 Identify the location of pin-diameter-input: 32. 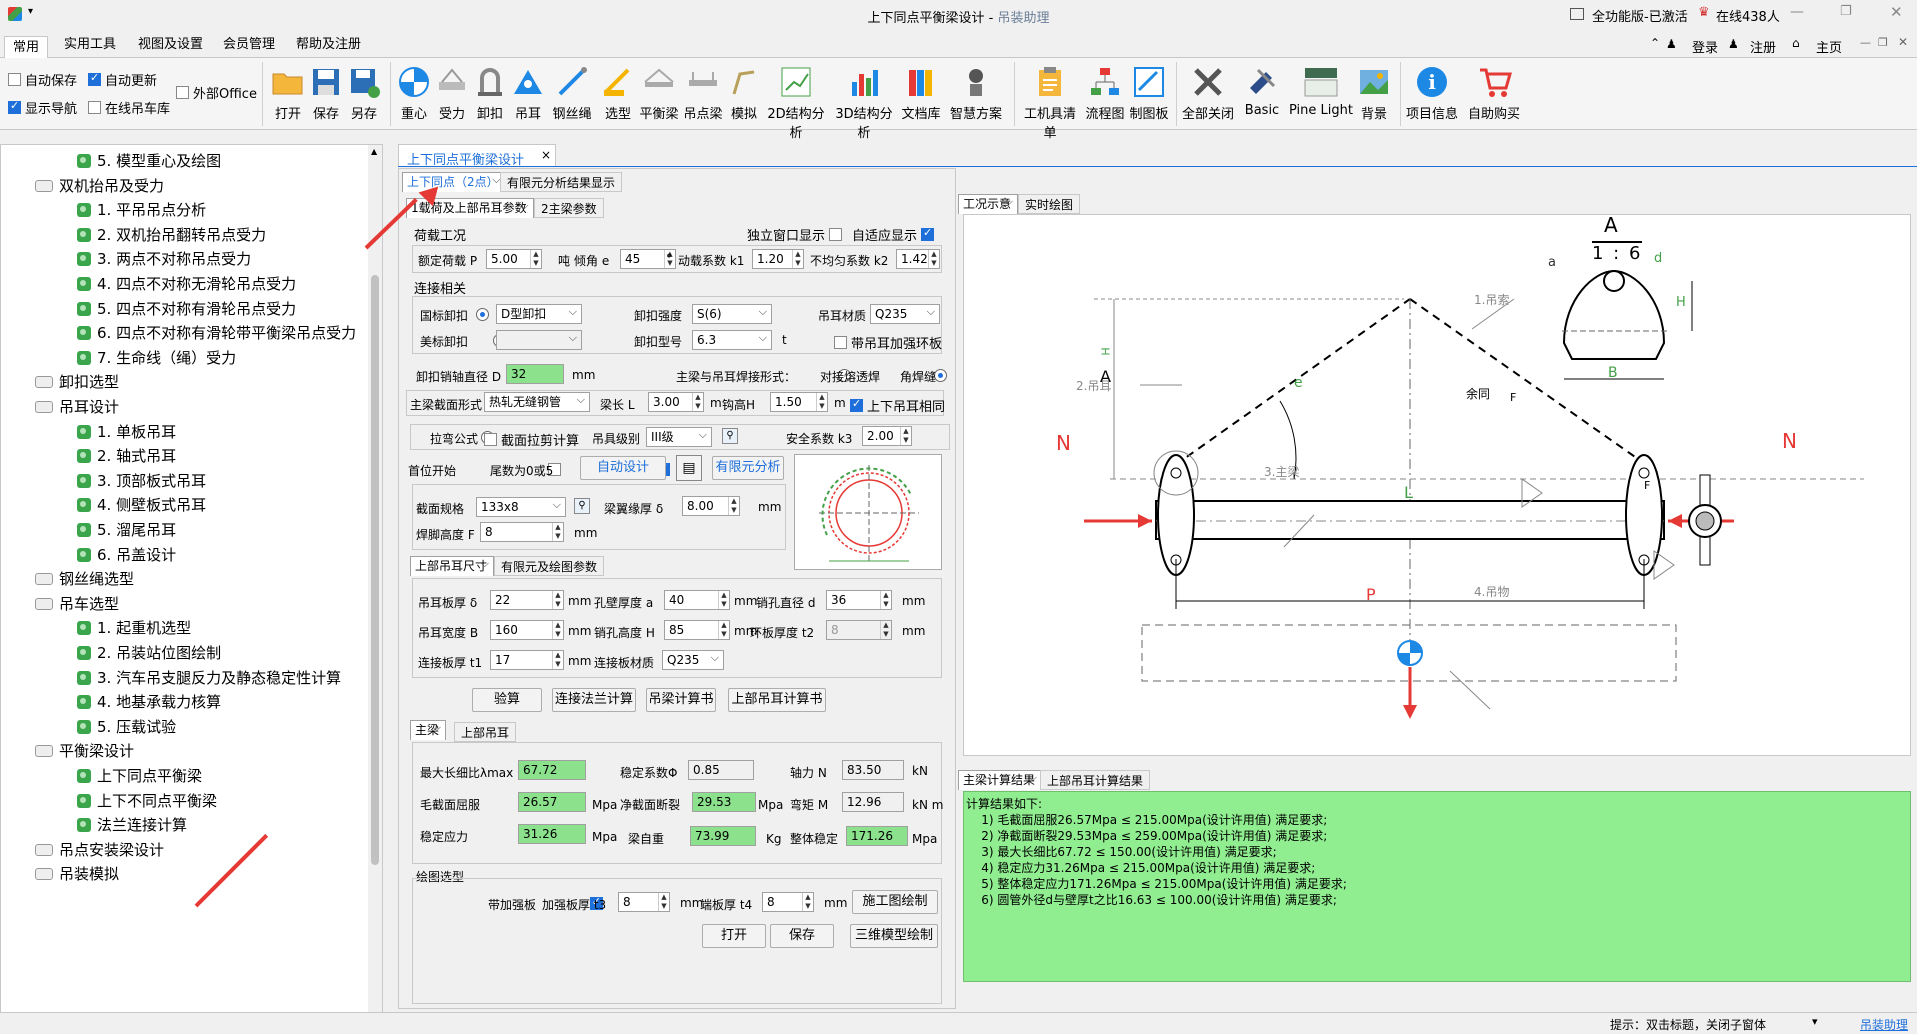
(535, 374).